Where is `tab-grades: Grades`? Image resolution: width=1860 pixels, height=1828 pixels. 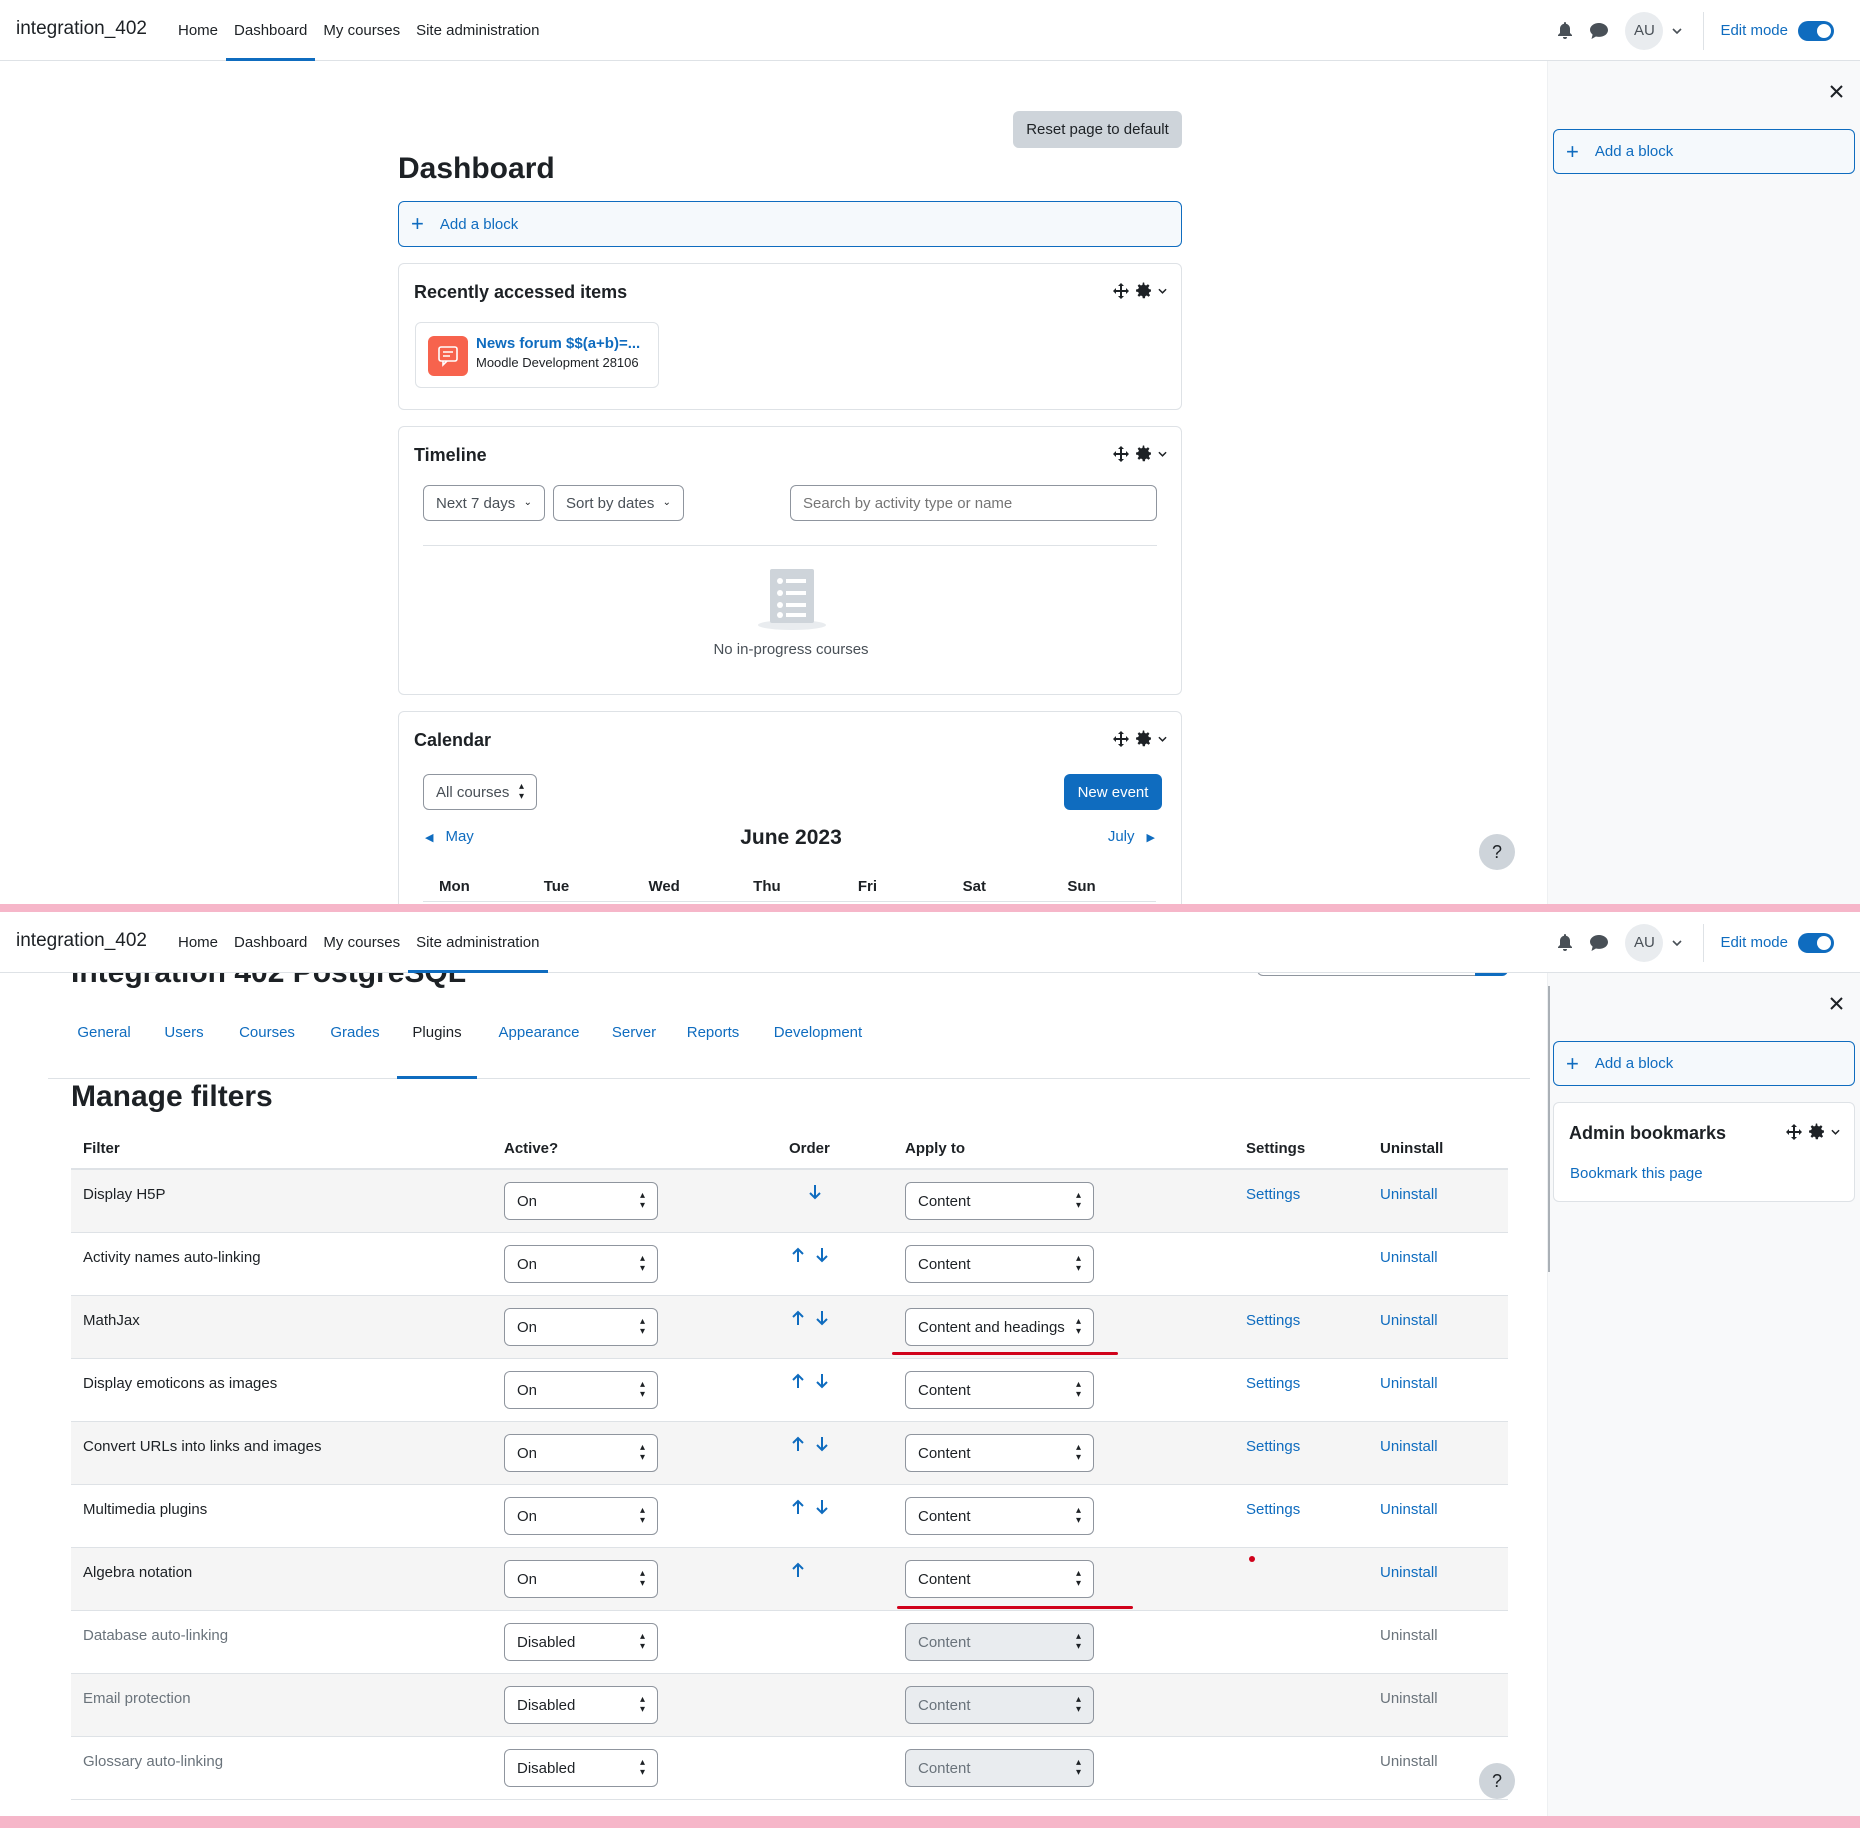
tab-grades: Grades is located at coordinates (355, 1026).